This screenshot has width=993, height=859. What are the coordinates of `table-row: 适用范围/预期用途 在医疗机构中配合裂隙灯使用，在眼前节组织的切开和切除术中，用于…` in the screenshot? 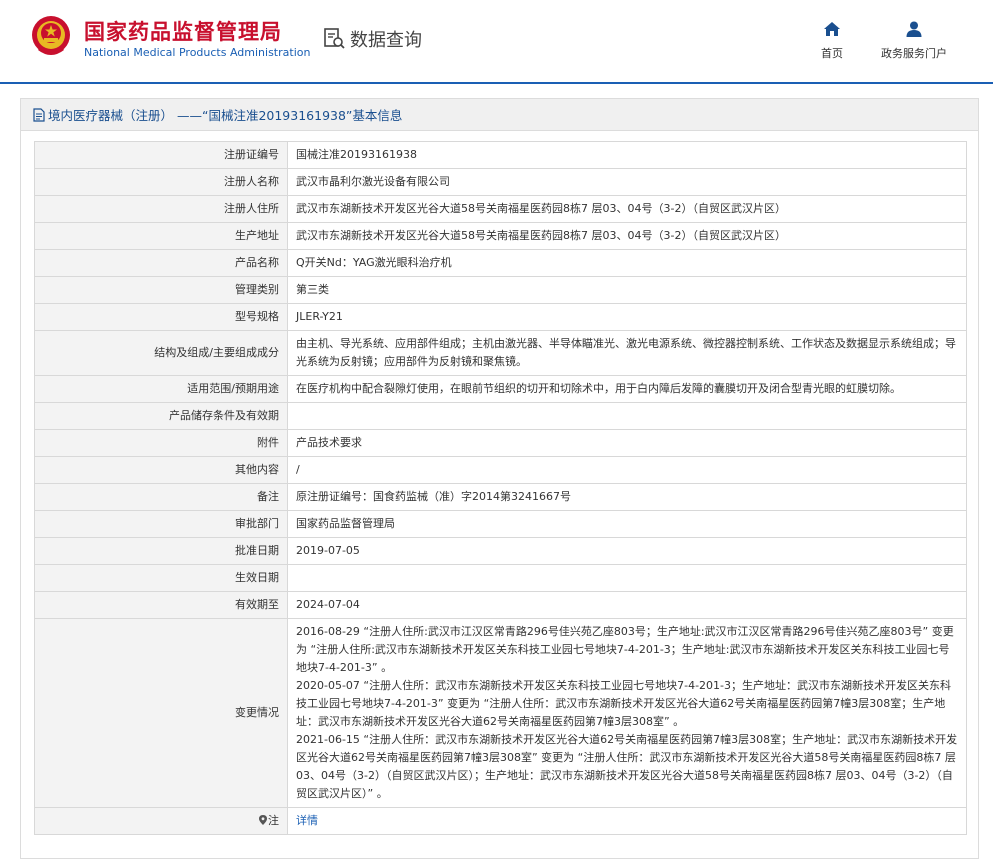 It's located at (500, 389).